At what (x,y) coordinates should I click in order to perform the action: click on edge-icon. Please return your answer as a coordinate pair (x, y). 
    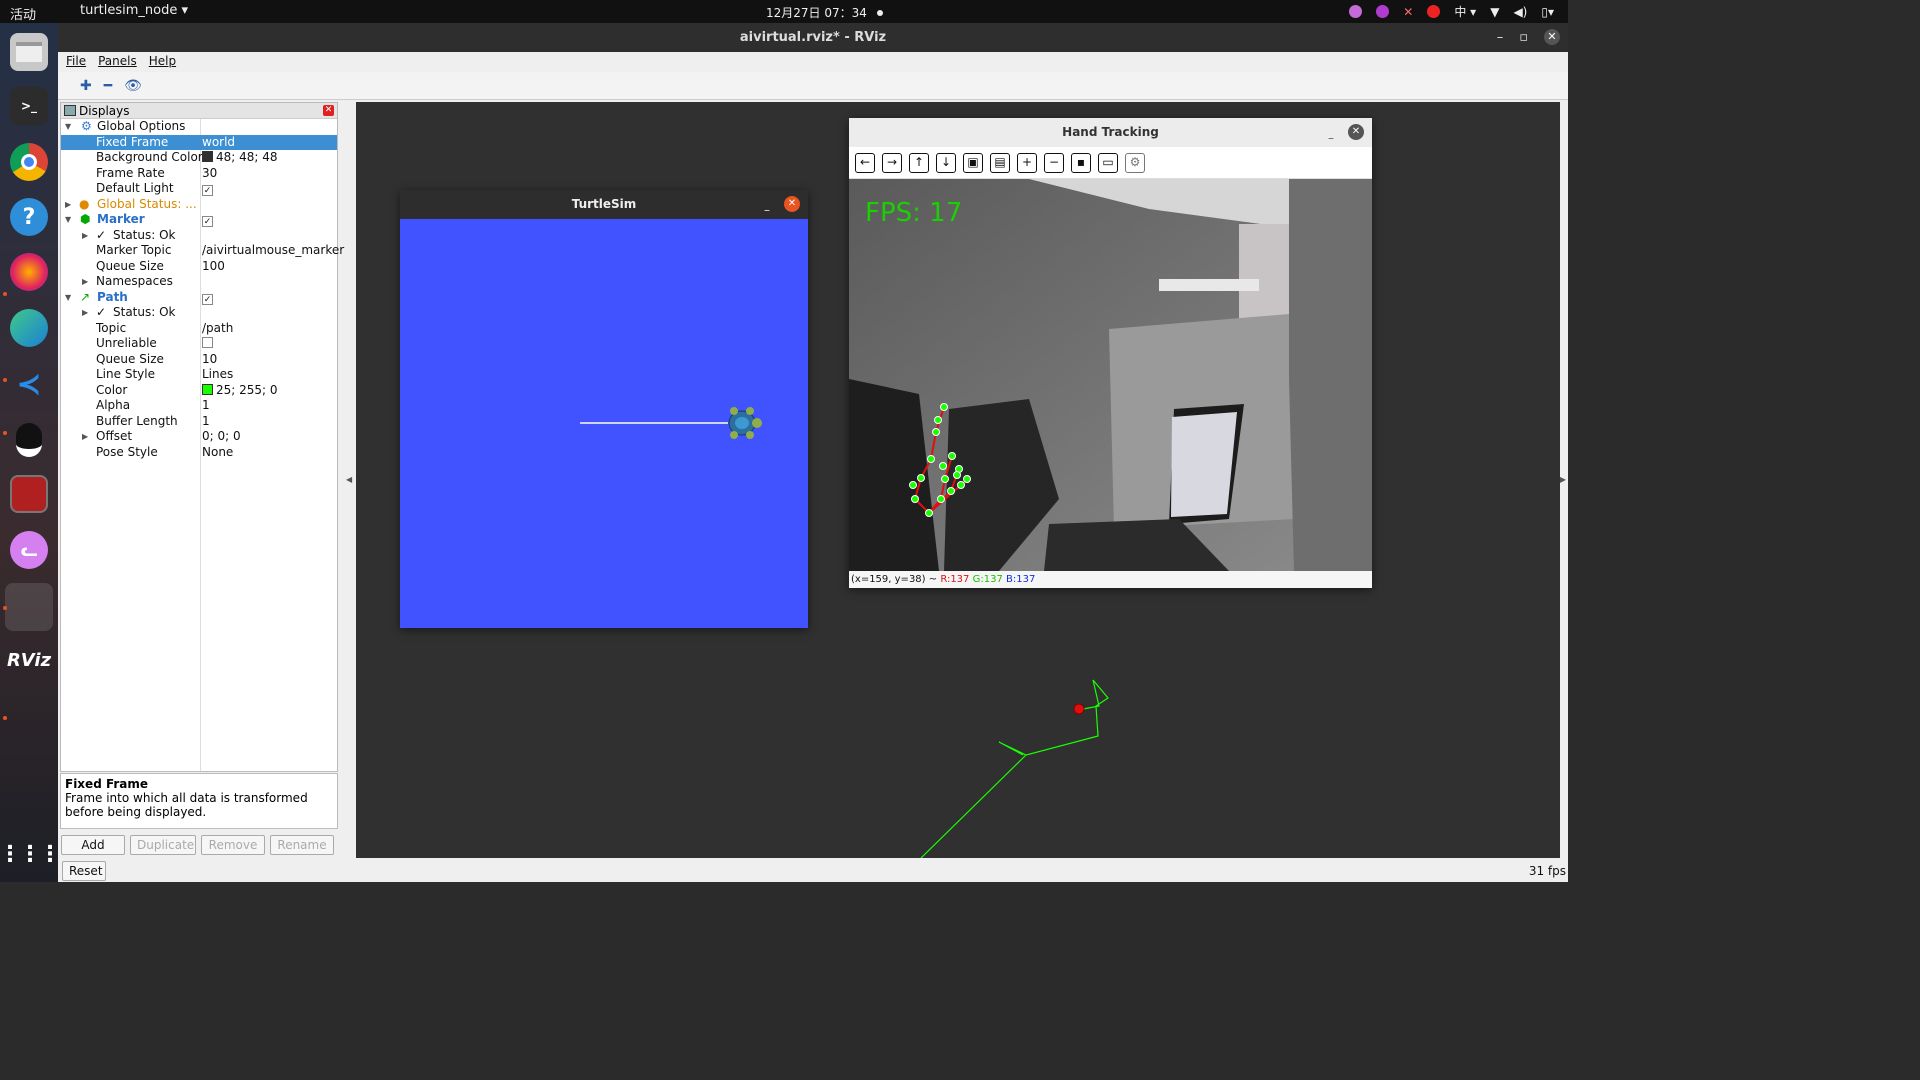
    Looking at the image, I should click on (29, 328).